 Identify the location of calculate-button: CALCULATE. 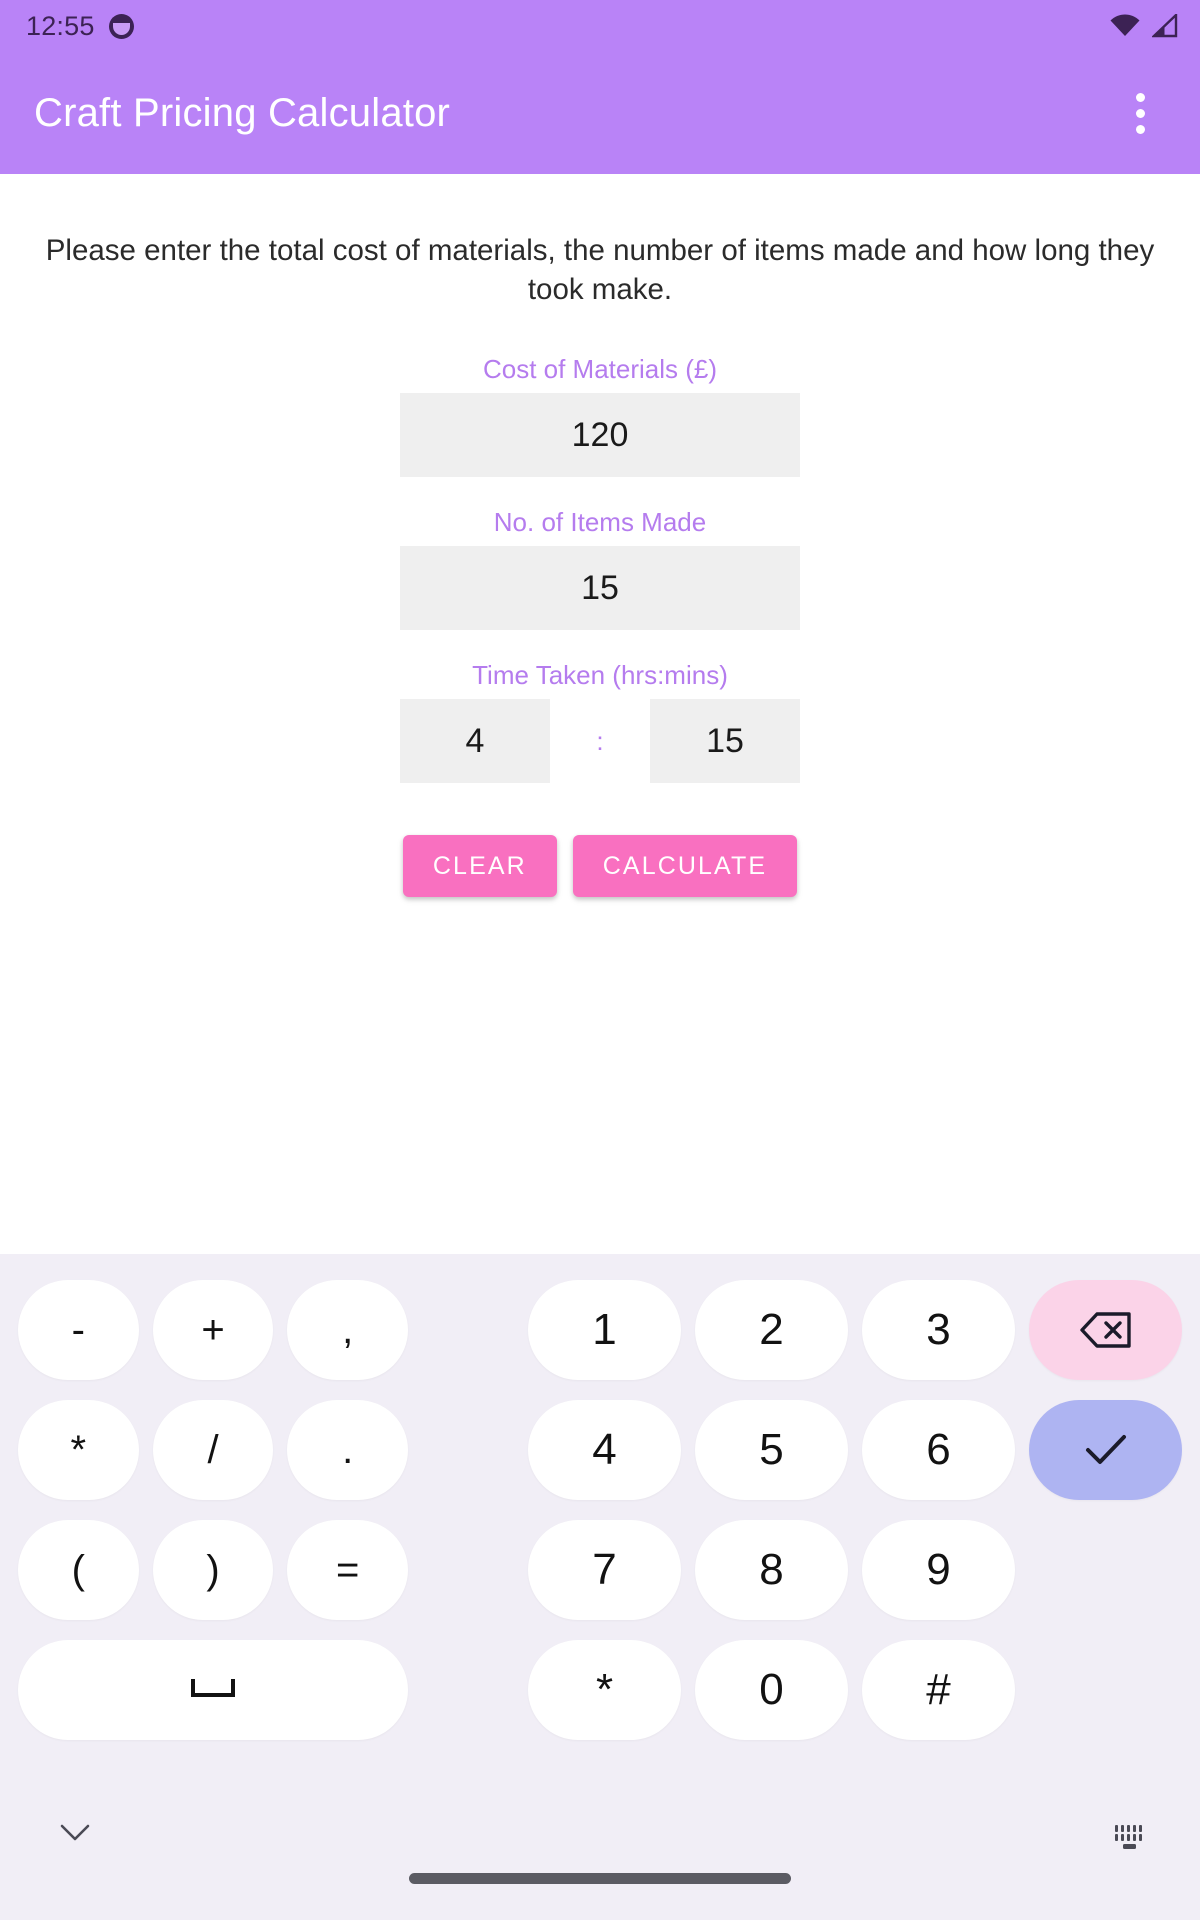
(685, 866).